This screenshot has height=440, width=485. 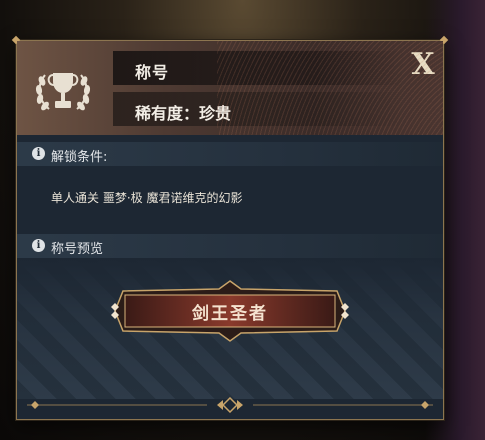 What do you see at coordinates (77, 249) in the screenshot?
I see `preview-header-label: 称号预览` at bounding box center [77, 249].